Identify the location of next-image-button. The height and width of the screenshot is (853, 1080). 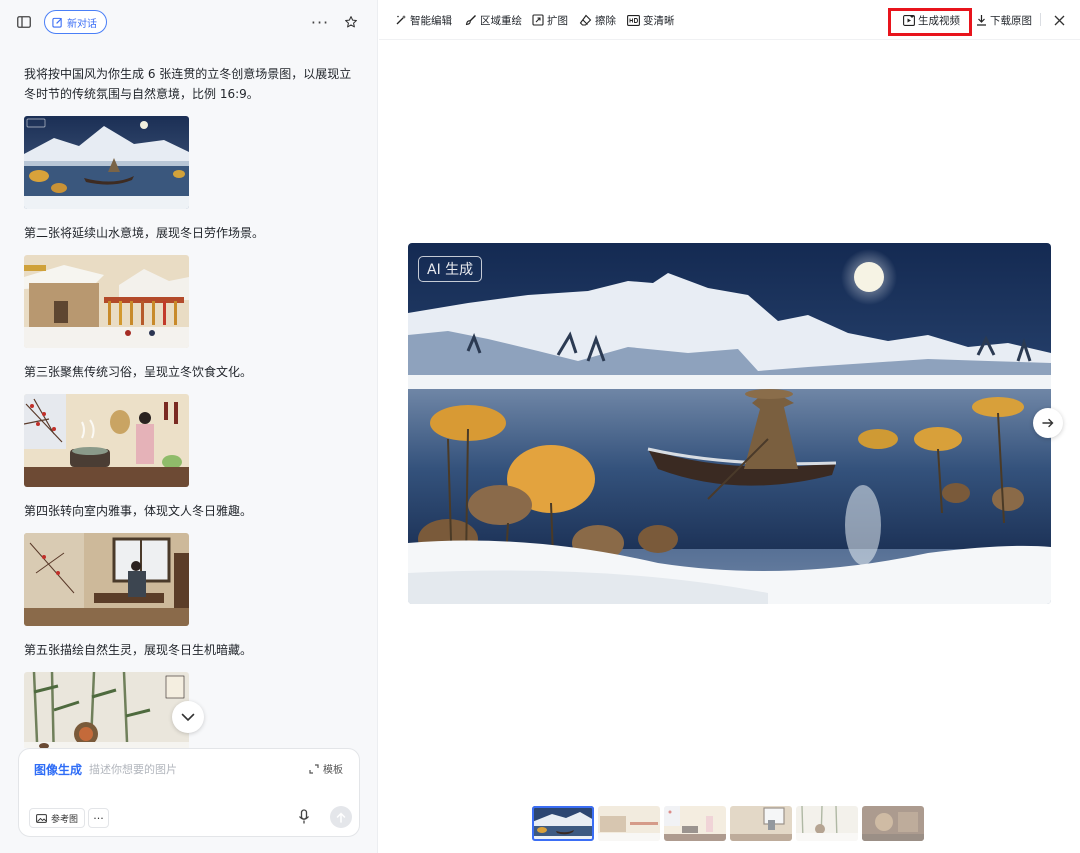
(1048, 423).